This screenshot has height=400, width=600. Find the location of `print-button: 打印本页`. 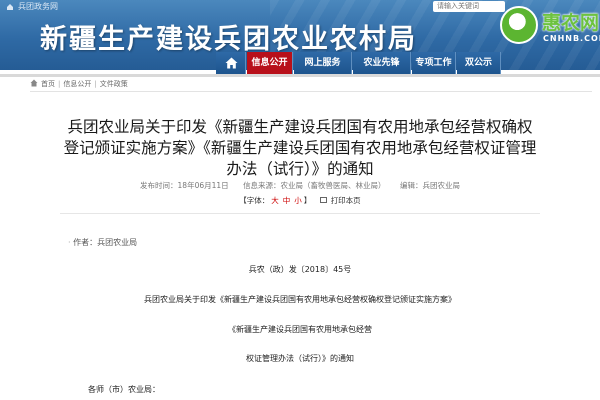

print-button: 打印本页 is located at coordinates (346, 200).